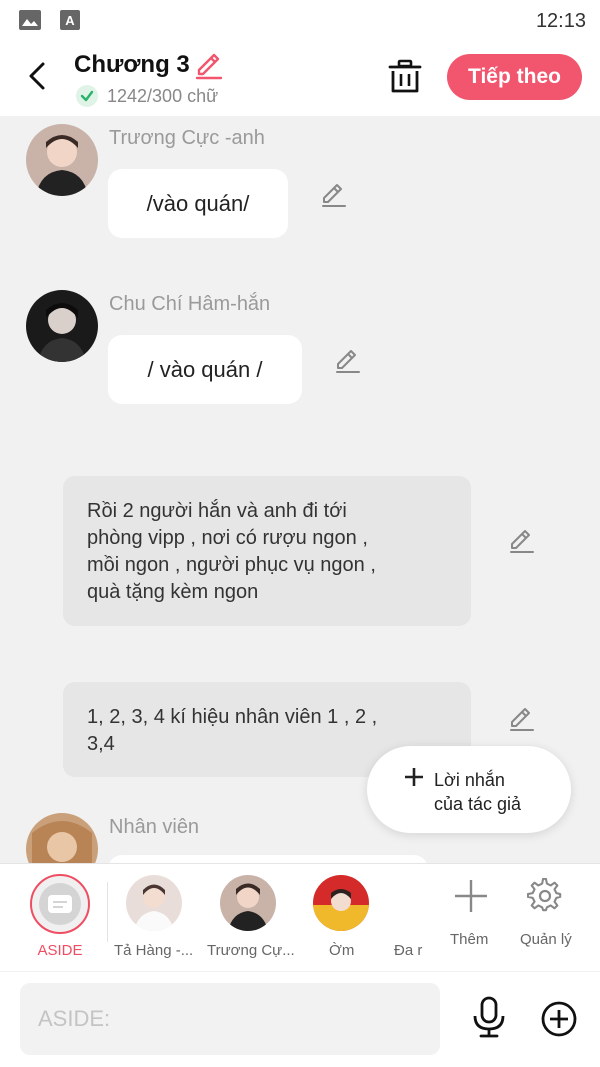 The height and width of the screenshot is (1067, 600). Describe the element at coordinates (230, 1019) in the screenshot. I see `aside-input` at that location.